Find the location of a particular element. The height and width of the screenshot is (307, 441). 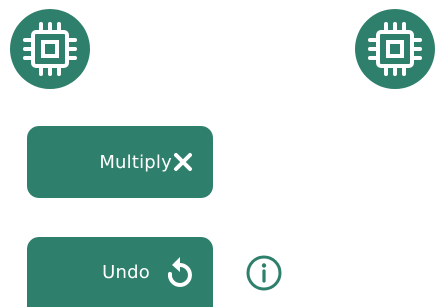

undo-icon is located at coordinates (179, 272).